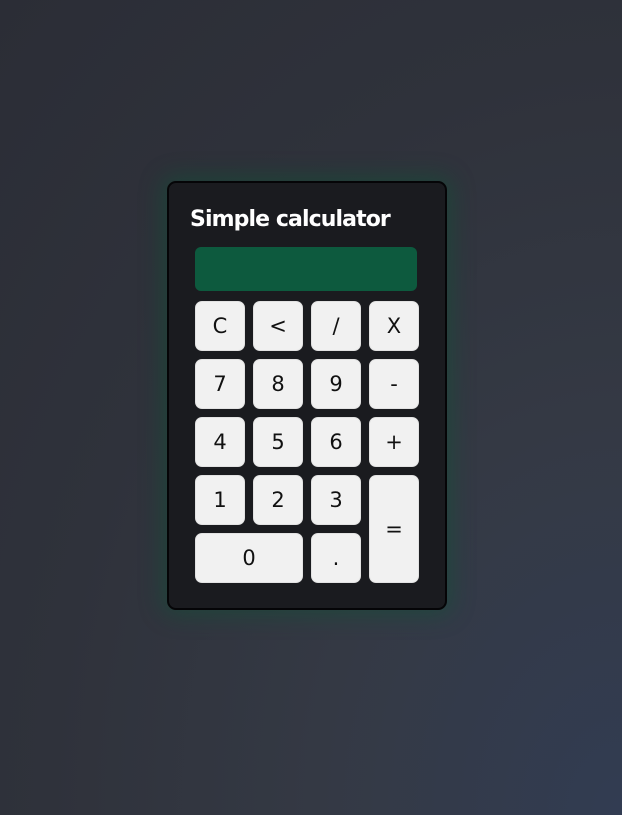 This screenshot has height=815, width=622. I want to click on digit-0-button: 0, so click(249, 558).